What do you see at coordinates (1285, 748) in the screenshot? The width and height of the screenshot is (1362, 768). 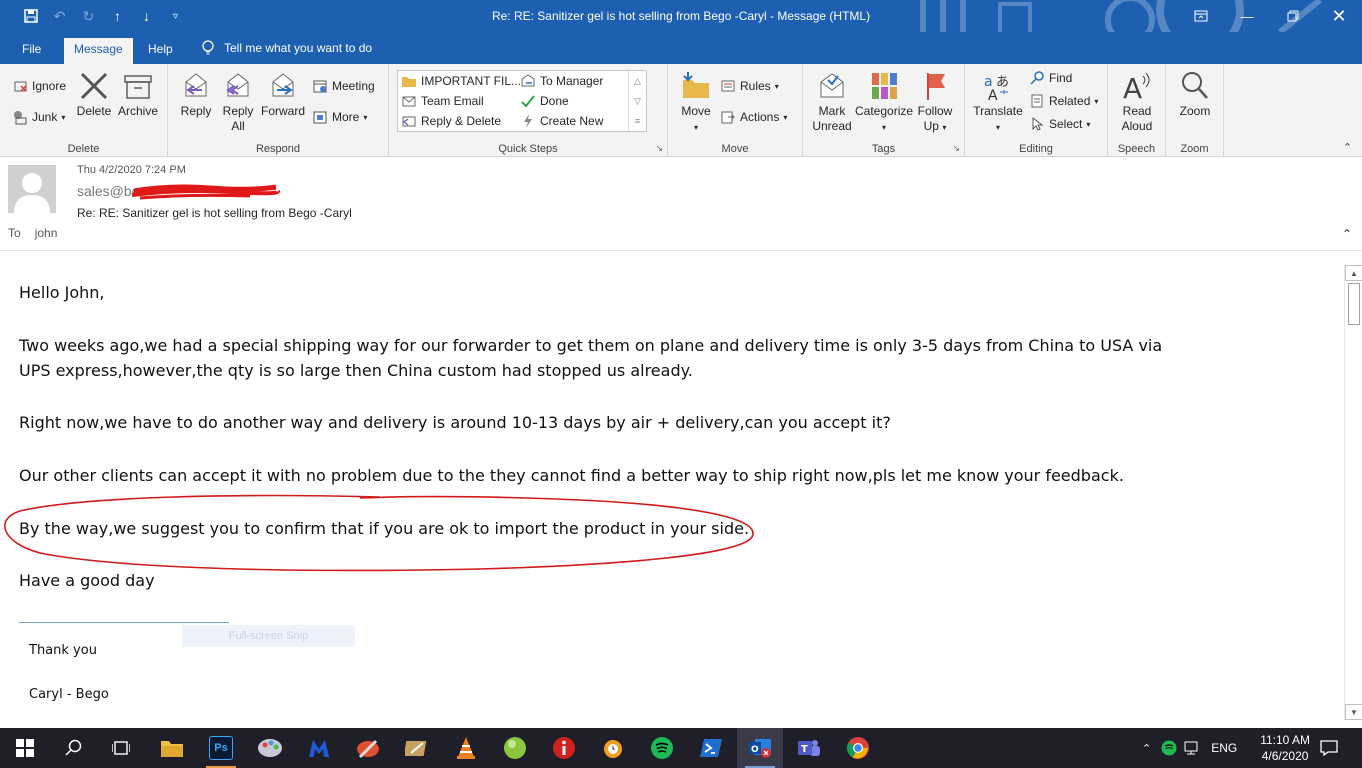 I see `clock: 11:10 AM 4/6/2020` at bounding box center [1285, 748].